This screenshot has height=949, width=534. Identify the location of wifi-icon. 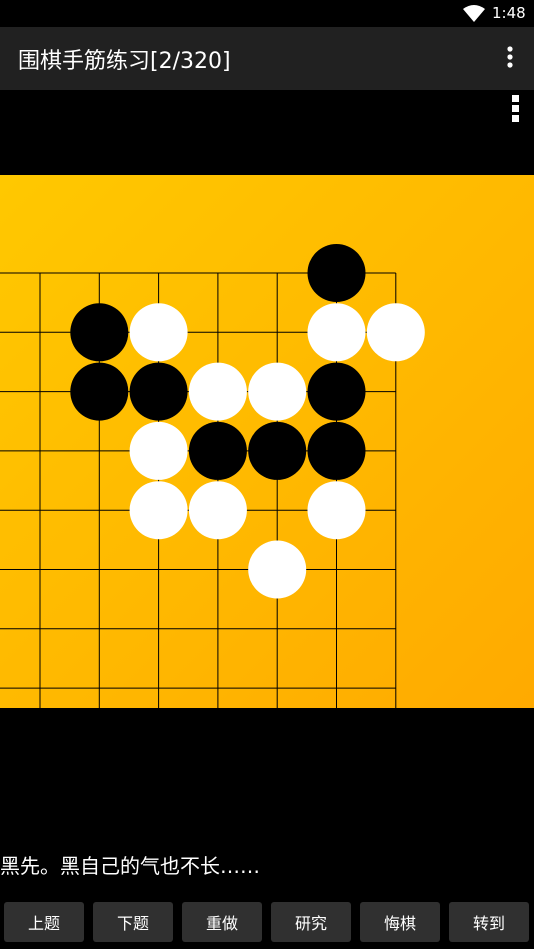
(474, 13).